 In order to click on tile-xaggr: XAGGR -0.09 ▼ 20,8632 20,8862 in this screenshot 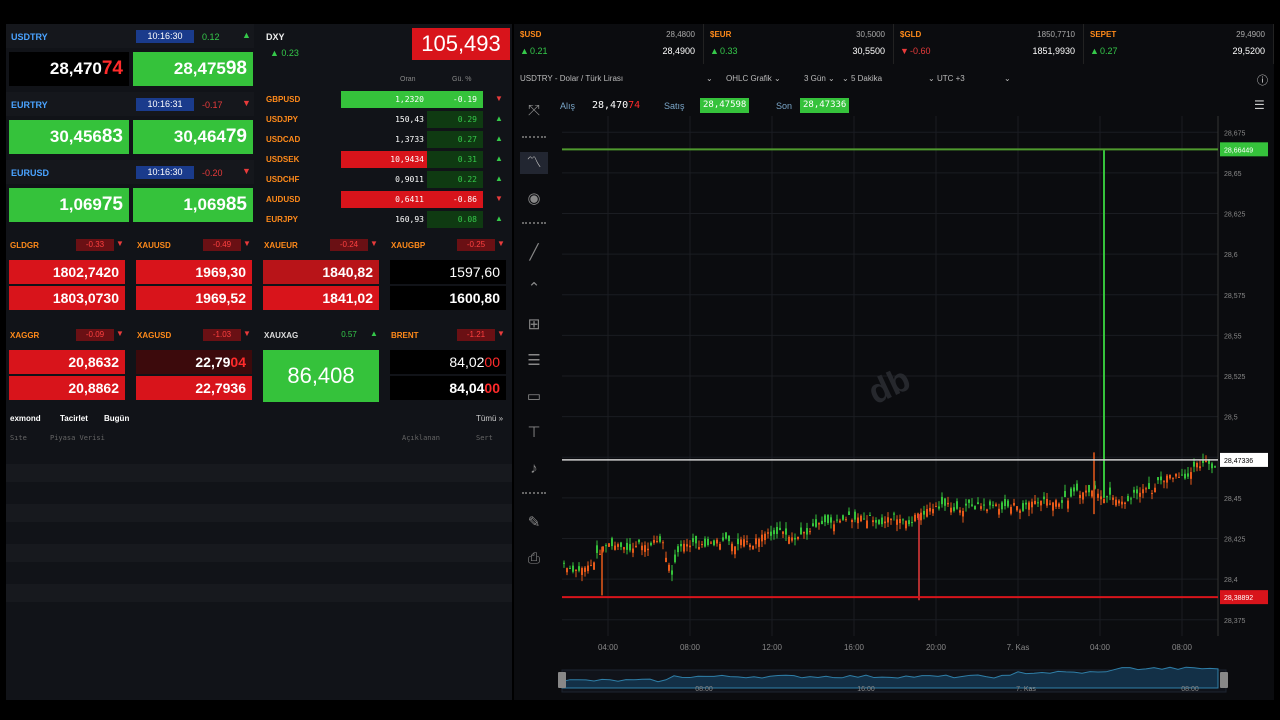, I will do `click(67, 372)`.